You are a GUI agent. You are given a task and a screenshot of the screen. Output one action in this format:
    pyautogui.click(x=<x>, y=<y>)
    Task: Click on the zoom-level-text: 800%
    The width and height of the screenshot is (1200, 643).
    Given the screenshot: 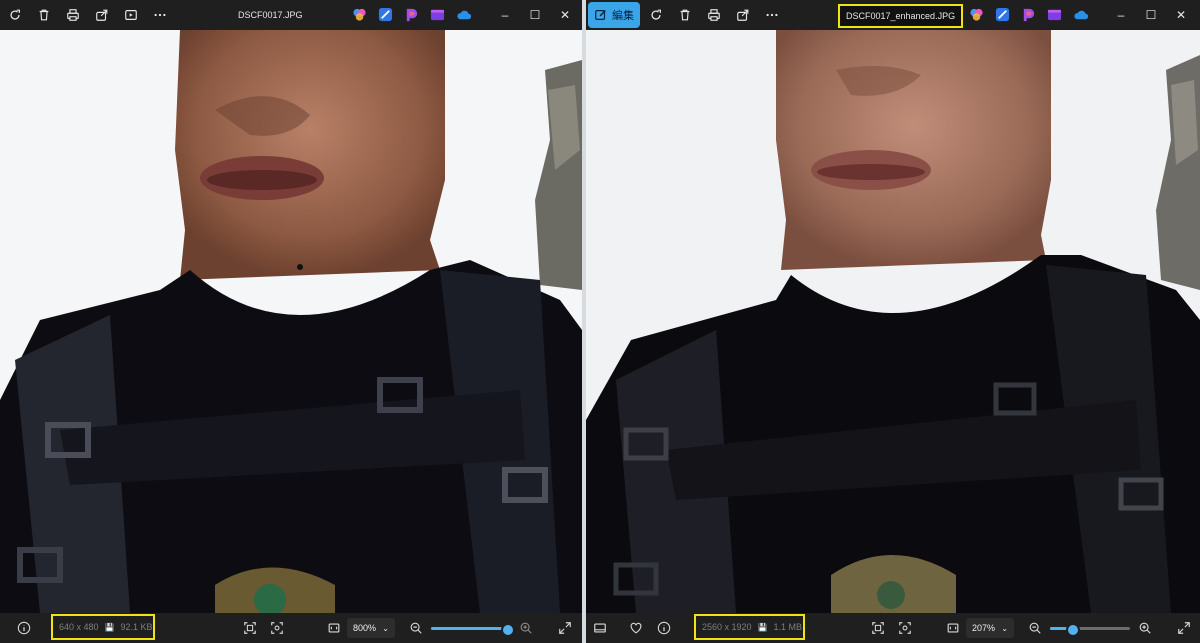 What is the action you would take?
    pyautogui.click(x=365, y=628)
    